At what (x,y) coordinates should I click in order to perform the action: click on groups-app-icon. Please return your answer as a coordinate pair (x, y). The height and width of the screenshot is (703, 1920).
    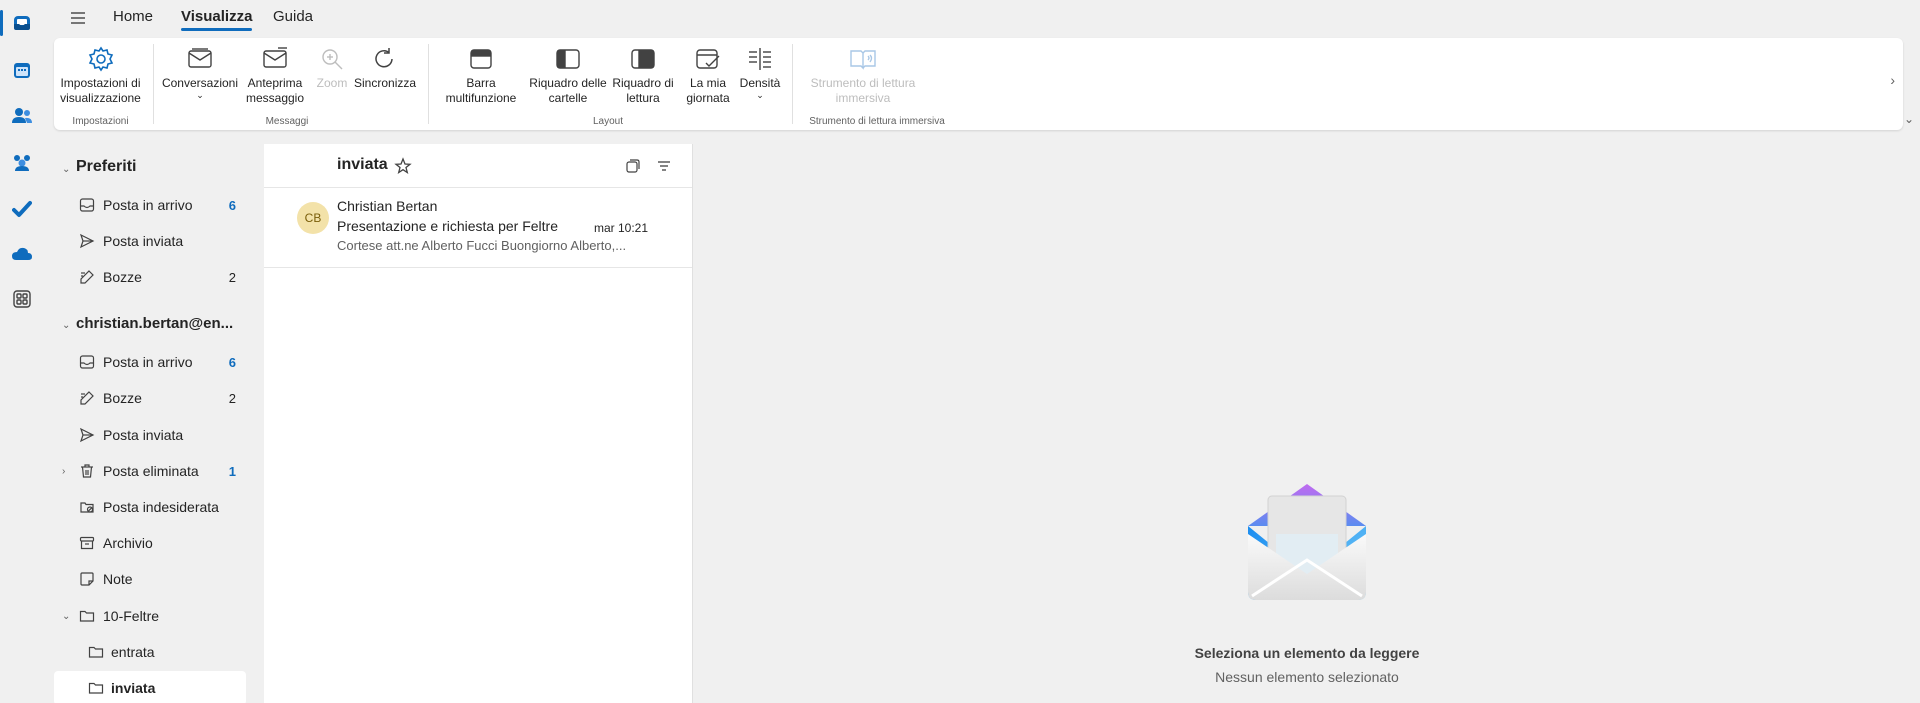
    Looking at the image, I should click on (22, 162).